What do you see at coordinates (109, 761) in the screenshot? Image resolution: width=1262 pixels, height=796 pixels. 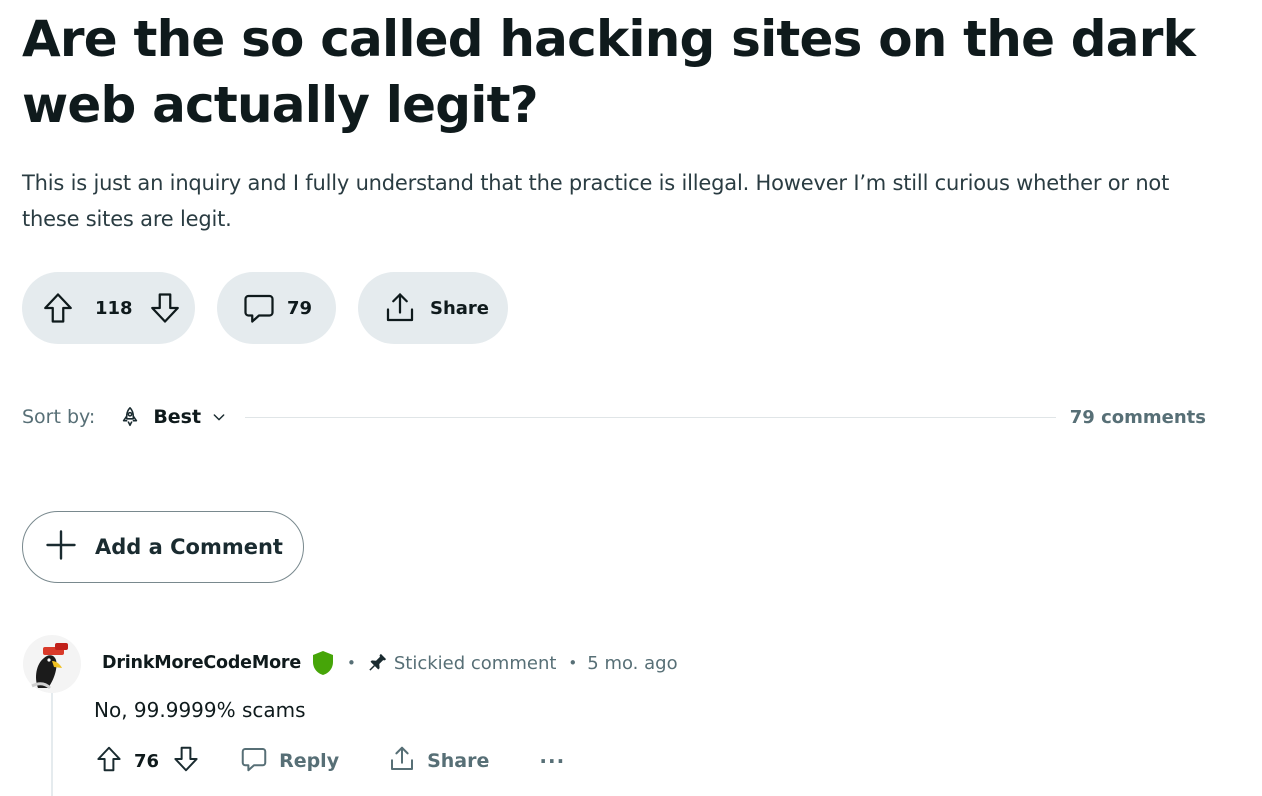 I see `comment-upvote-icon` at bounding box center [109, 761].